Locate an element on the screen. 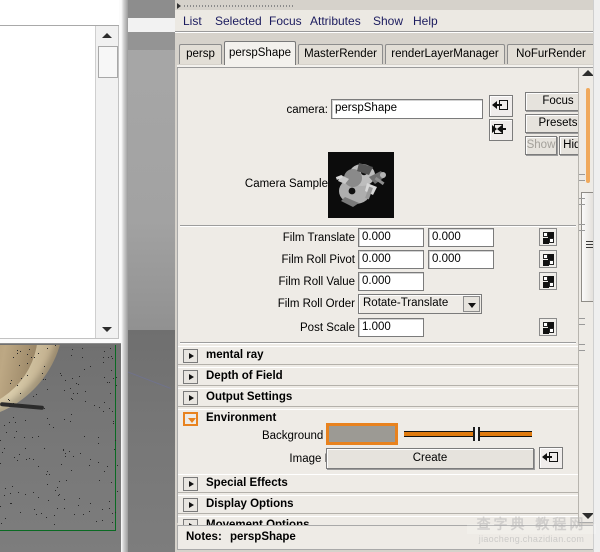 This screenshot has width=600, height=552. film-translate-spinner-icon is located at coordinates (548, 237).